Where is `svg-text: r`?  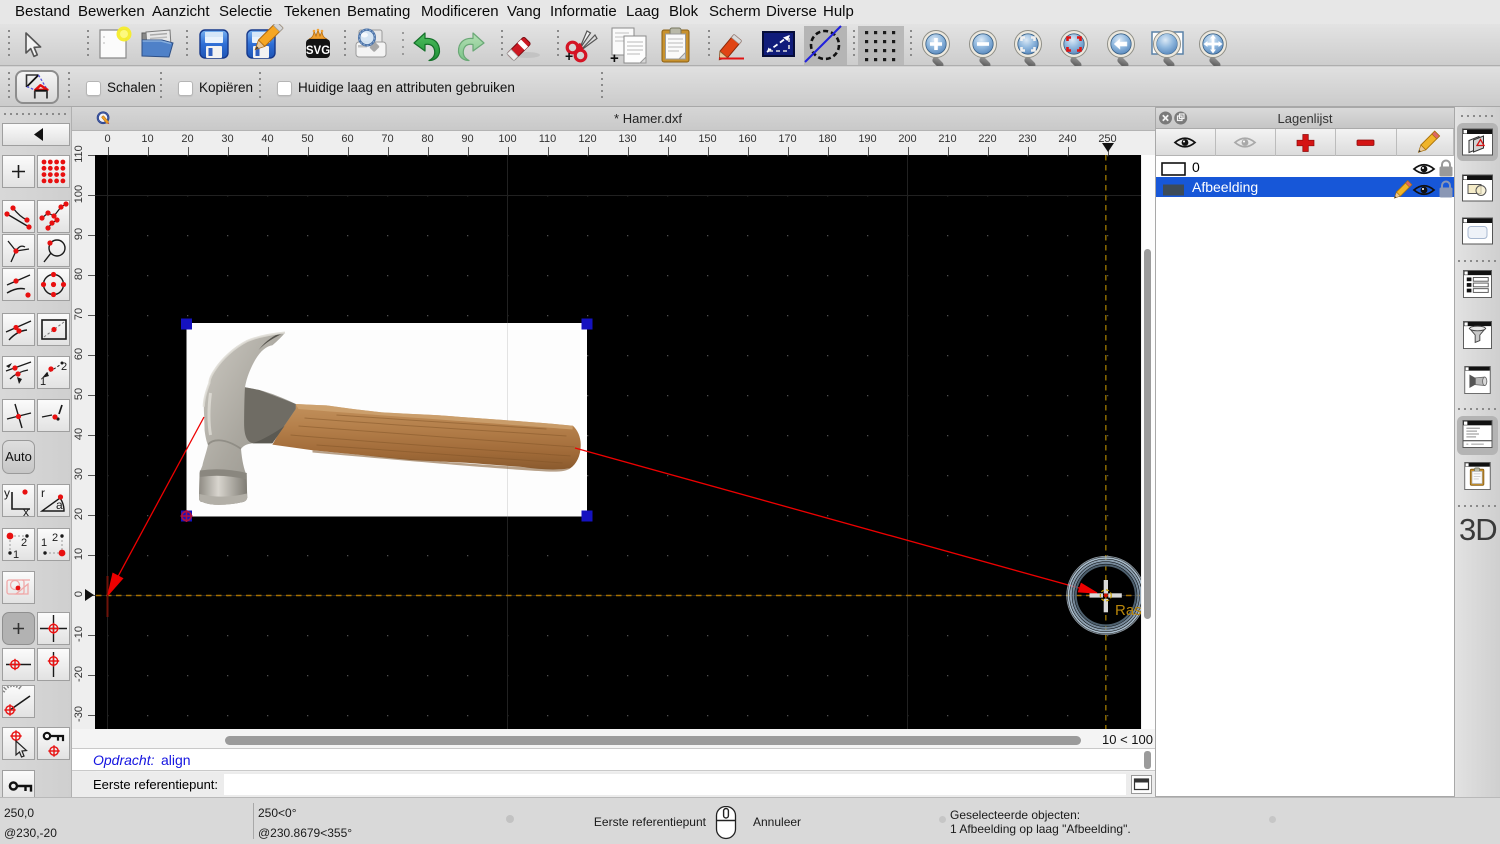 svg-text: r is located at coordinates (43, 493).